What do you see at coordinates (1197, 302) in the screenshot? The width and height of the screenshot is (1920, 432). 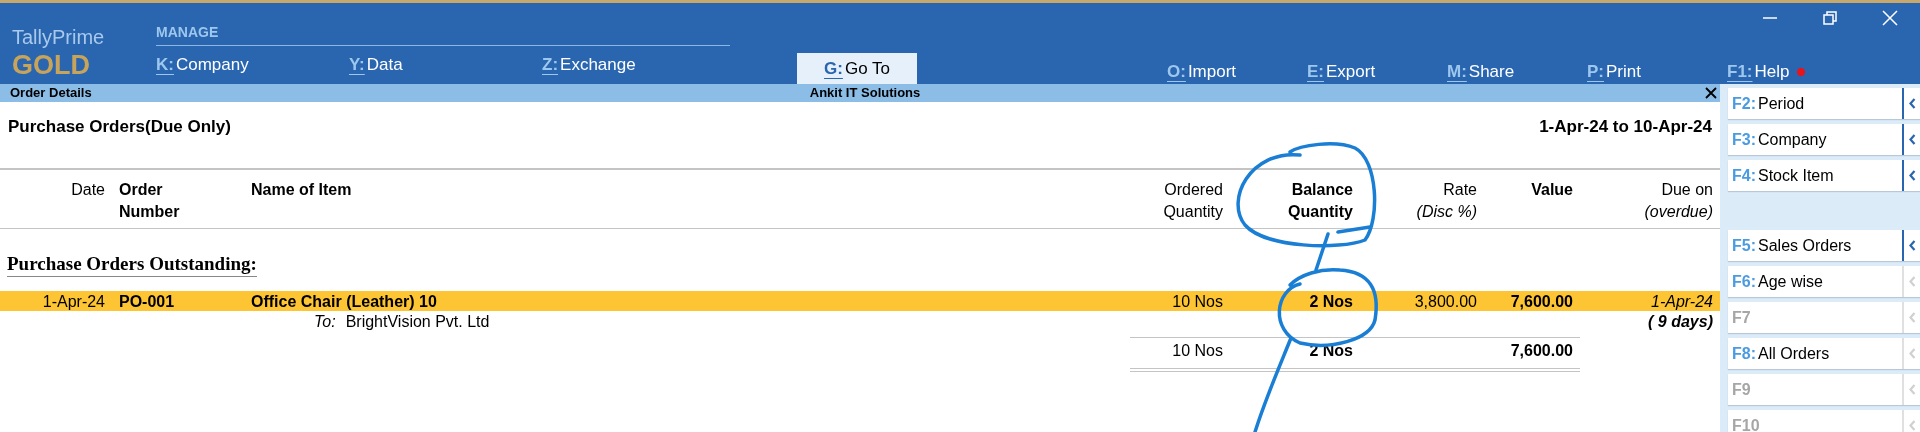 I see `table-cell-text: 10 Nos` at bounding box center [1197, 302].